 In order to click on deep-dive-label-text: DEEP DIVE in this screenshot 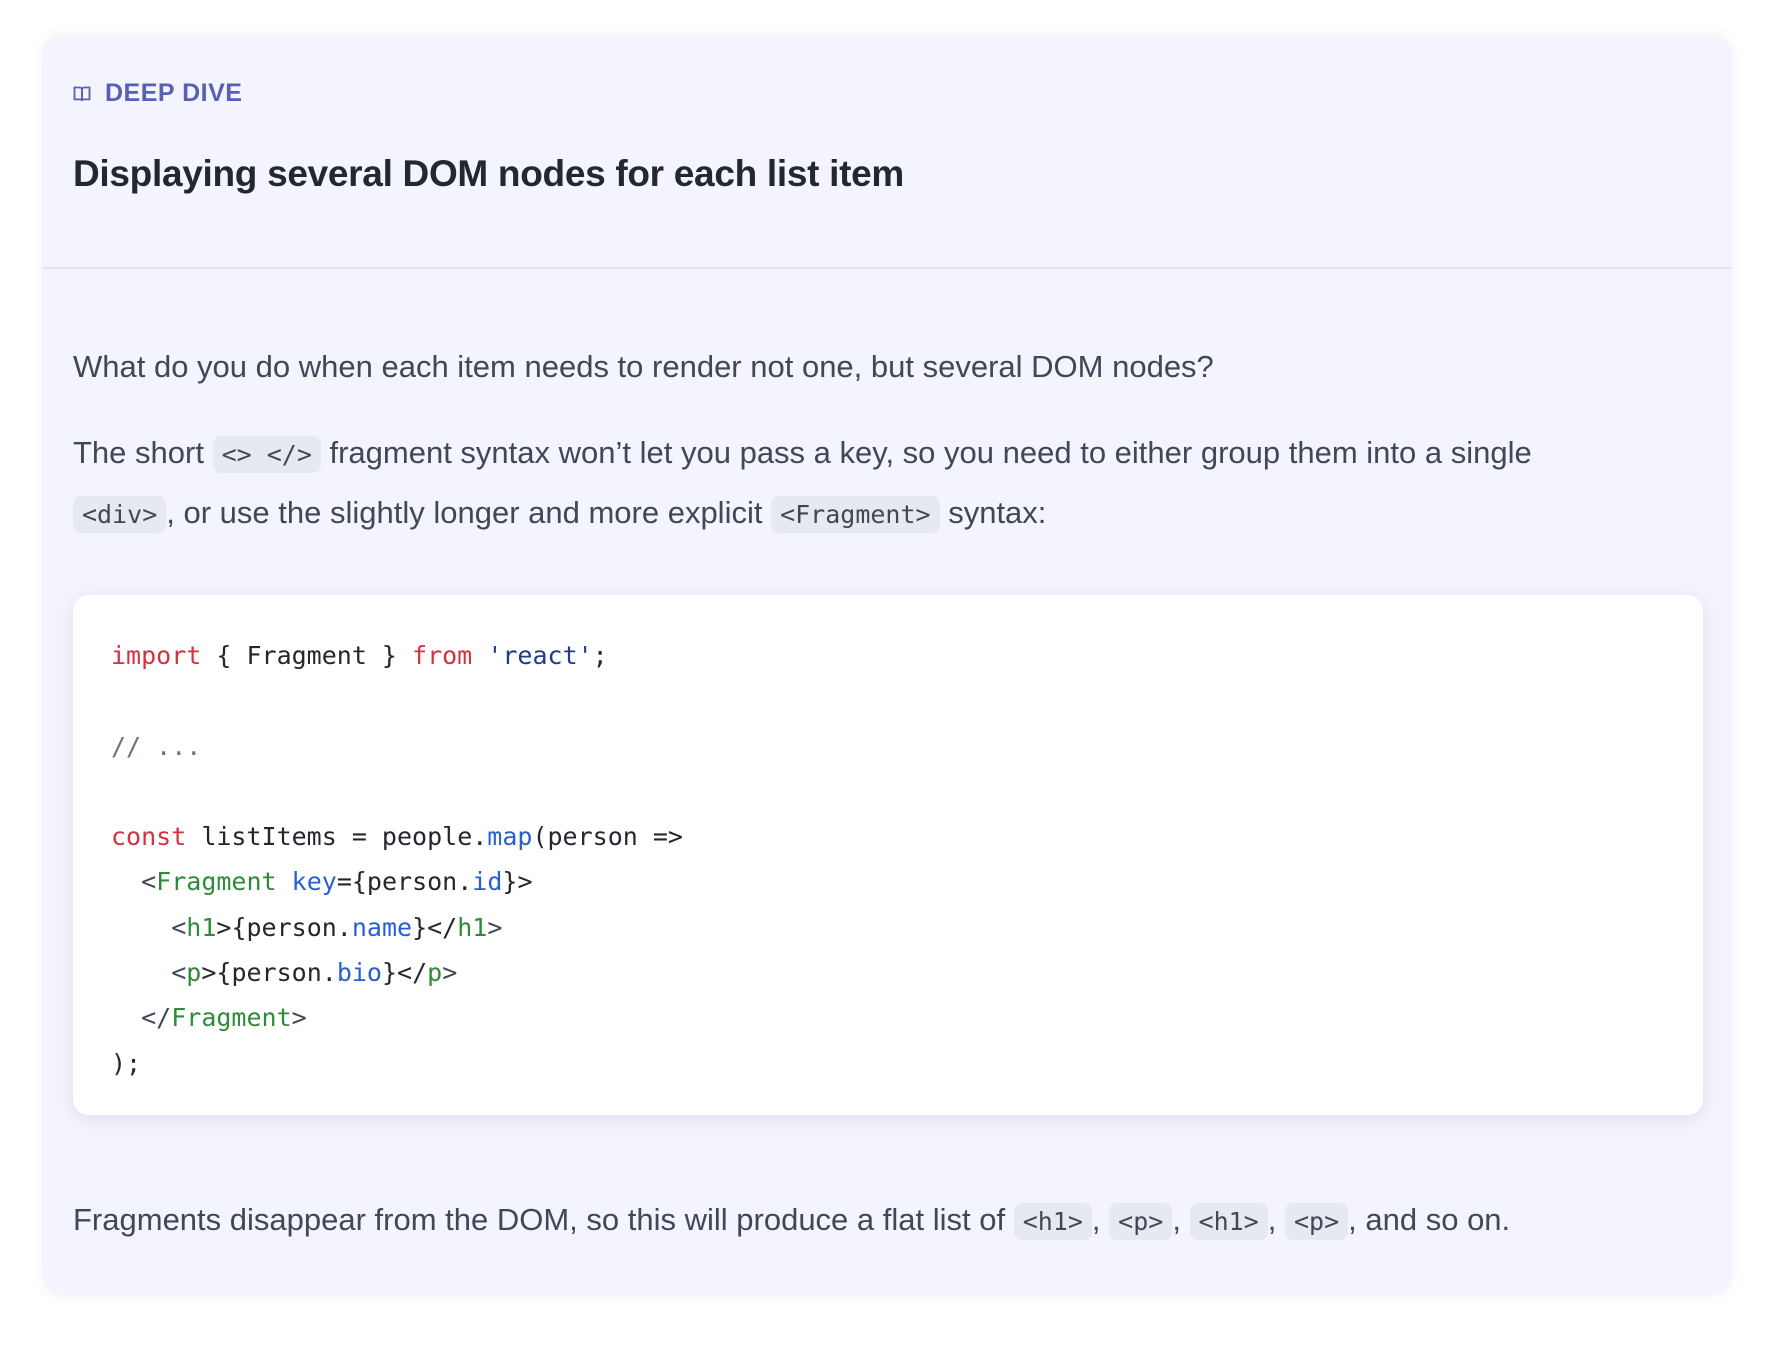, I will do `click(174, 93)`.